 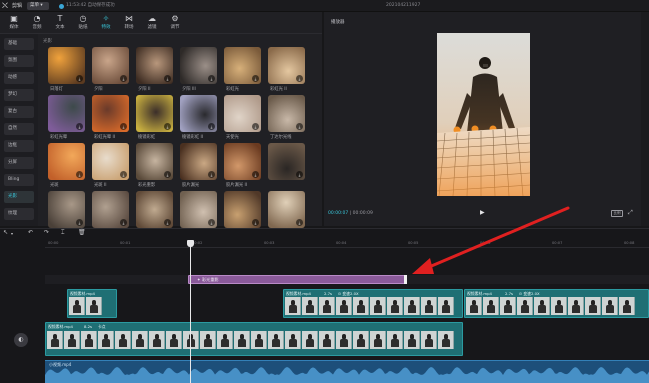 What do you see at coordinates (19, 44) in the screenshot?
I see `sidebar-item: 基础` at bounding box center [19, 44].